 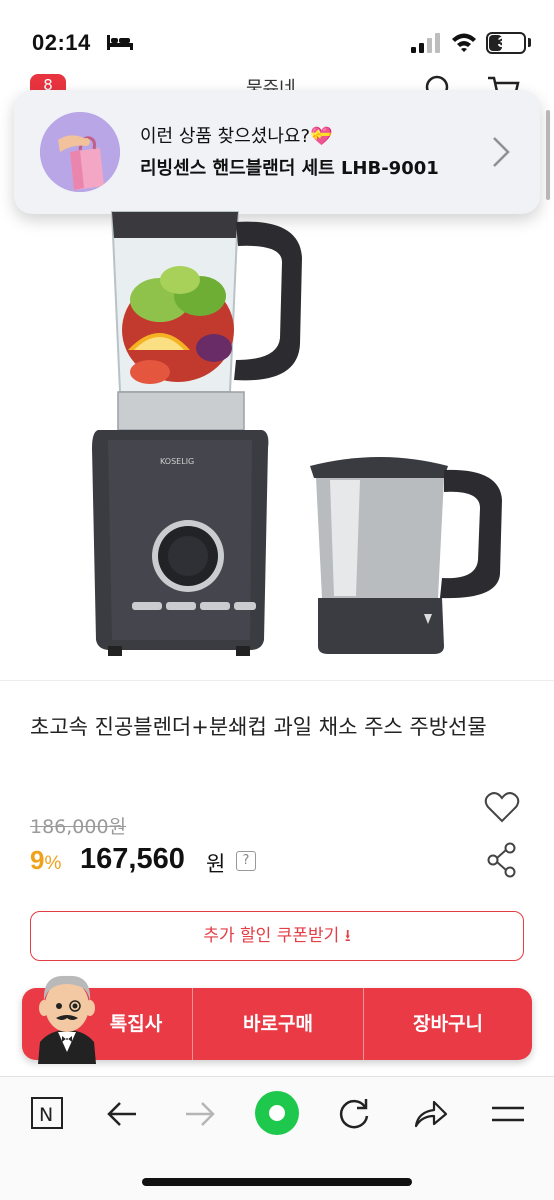 What do you see at coordinates (67, 1019) in the screenshot?
I see `butler-mascot-icon` at bounding box center [67, 1019].